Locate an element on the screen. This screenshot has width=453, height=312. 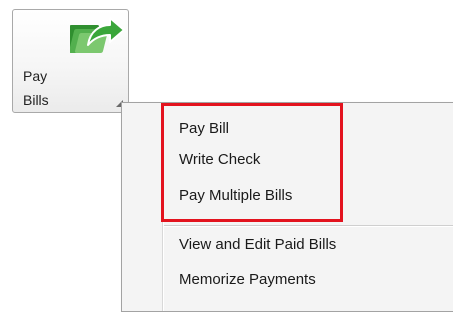
button-label-line1: Pay is located at coordinates (35, 76).